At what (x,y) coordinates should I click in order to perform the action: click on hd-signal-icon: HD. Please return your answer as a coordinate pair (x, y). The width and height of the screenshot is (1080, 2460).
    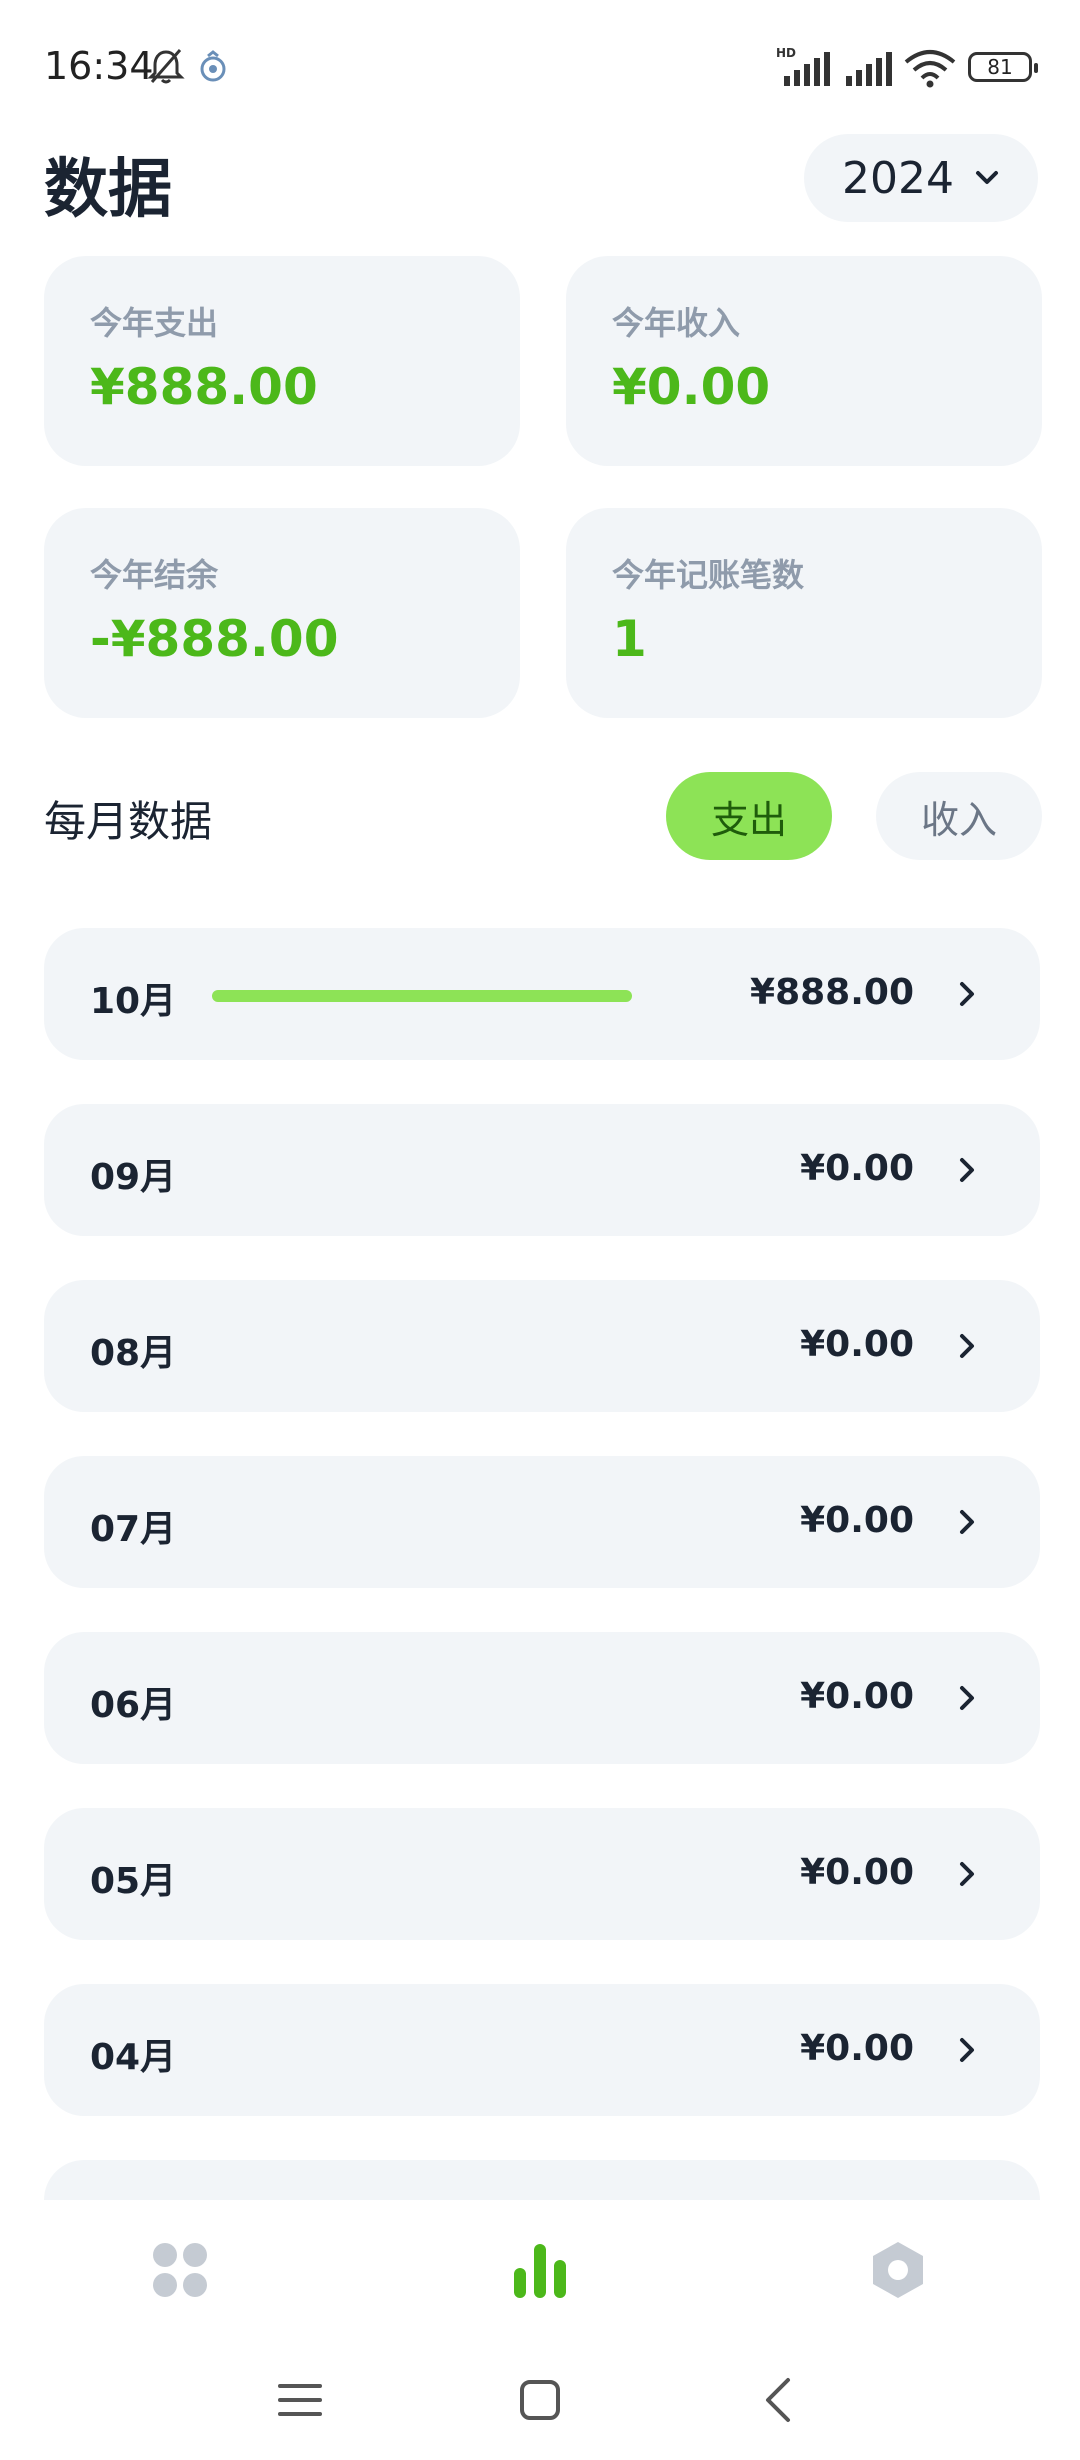
    Looking at the image, I should click on (803, 66).